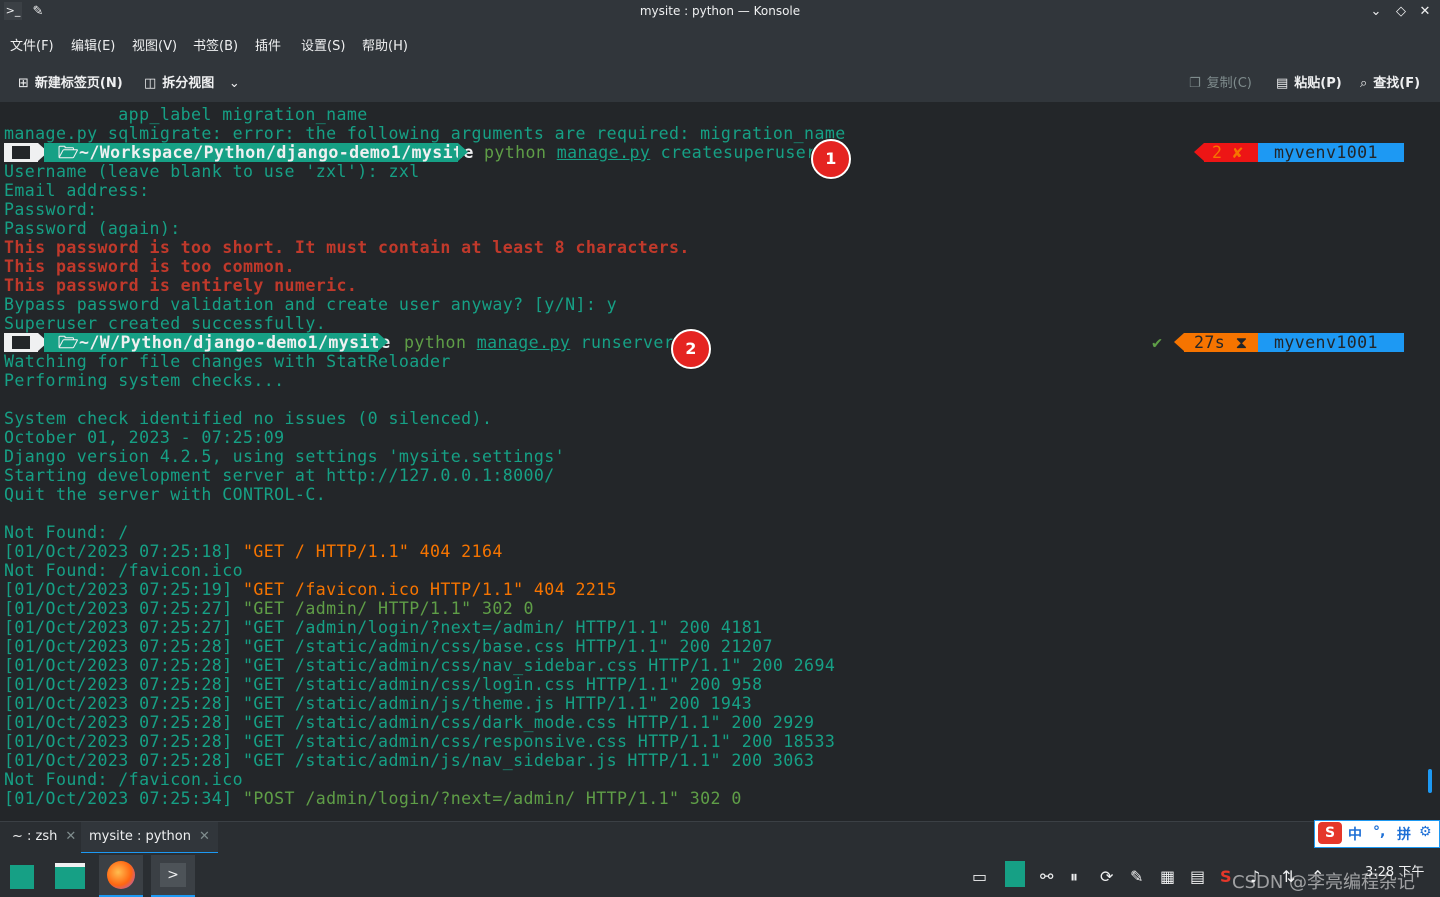 The height and width of the screenshot is (897, 1440). What do you see at coordinates (23, 83) in the screenshot?
I see `new-tab-icon: ⊞` at bounding box center [23, 83].